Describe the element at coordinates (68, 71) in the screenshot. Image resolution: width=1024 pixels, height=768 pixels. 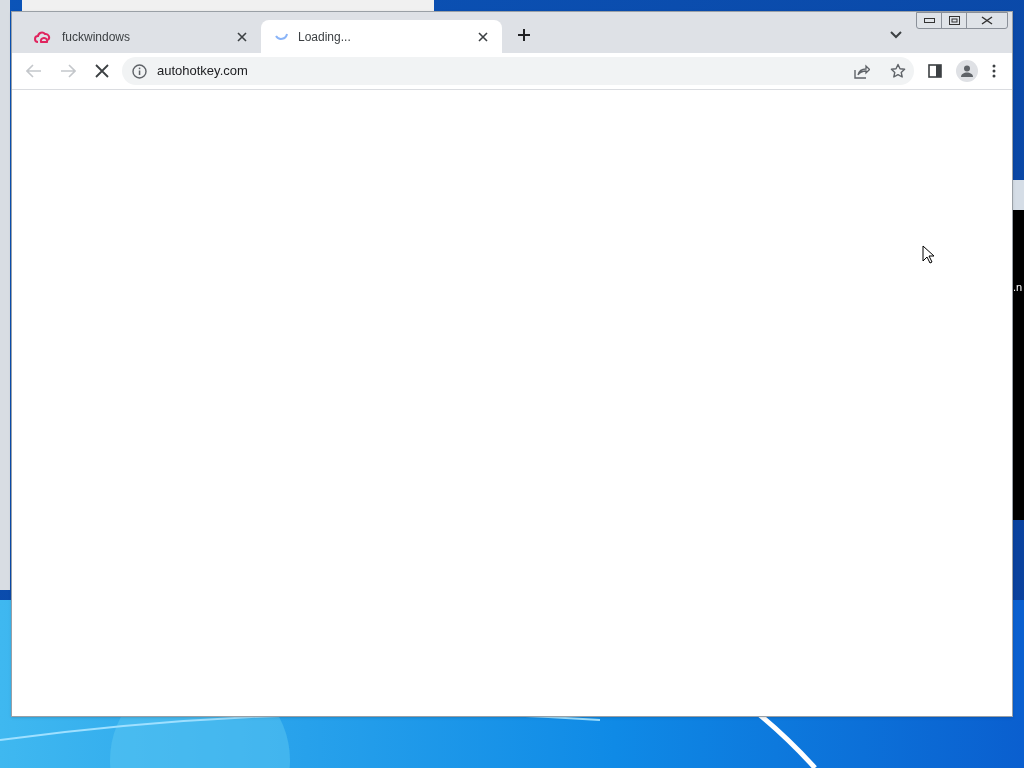
I see `forward-arrow-icon` at that location.